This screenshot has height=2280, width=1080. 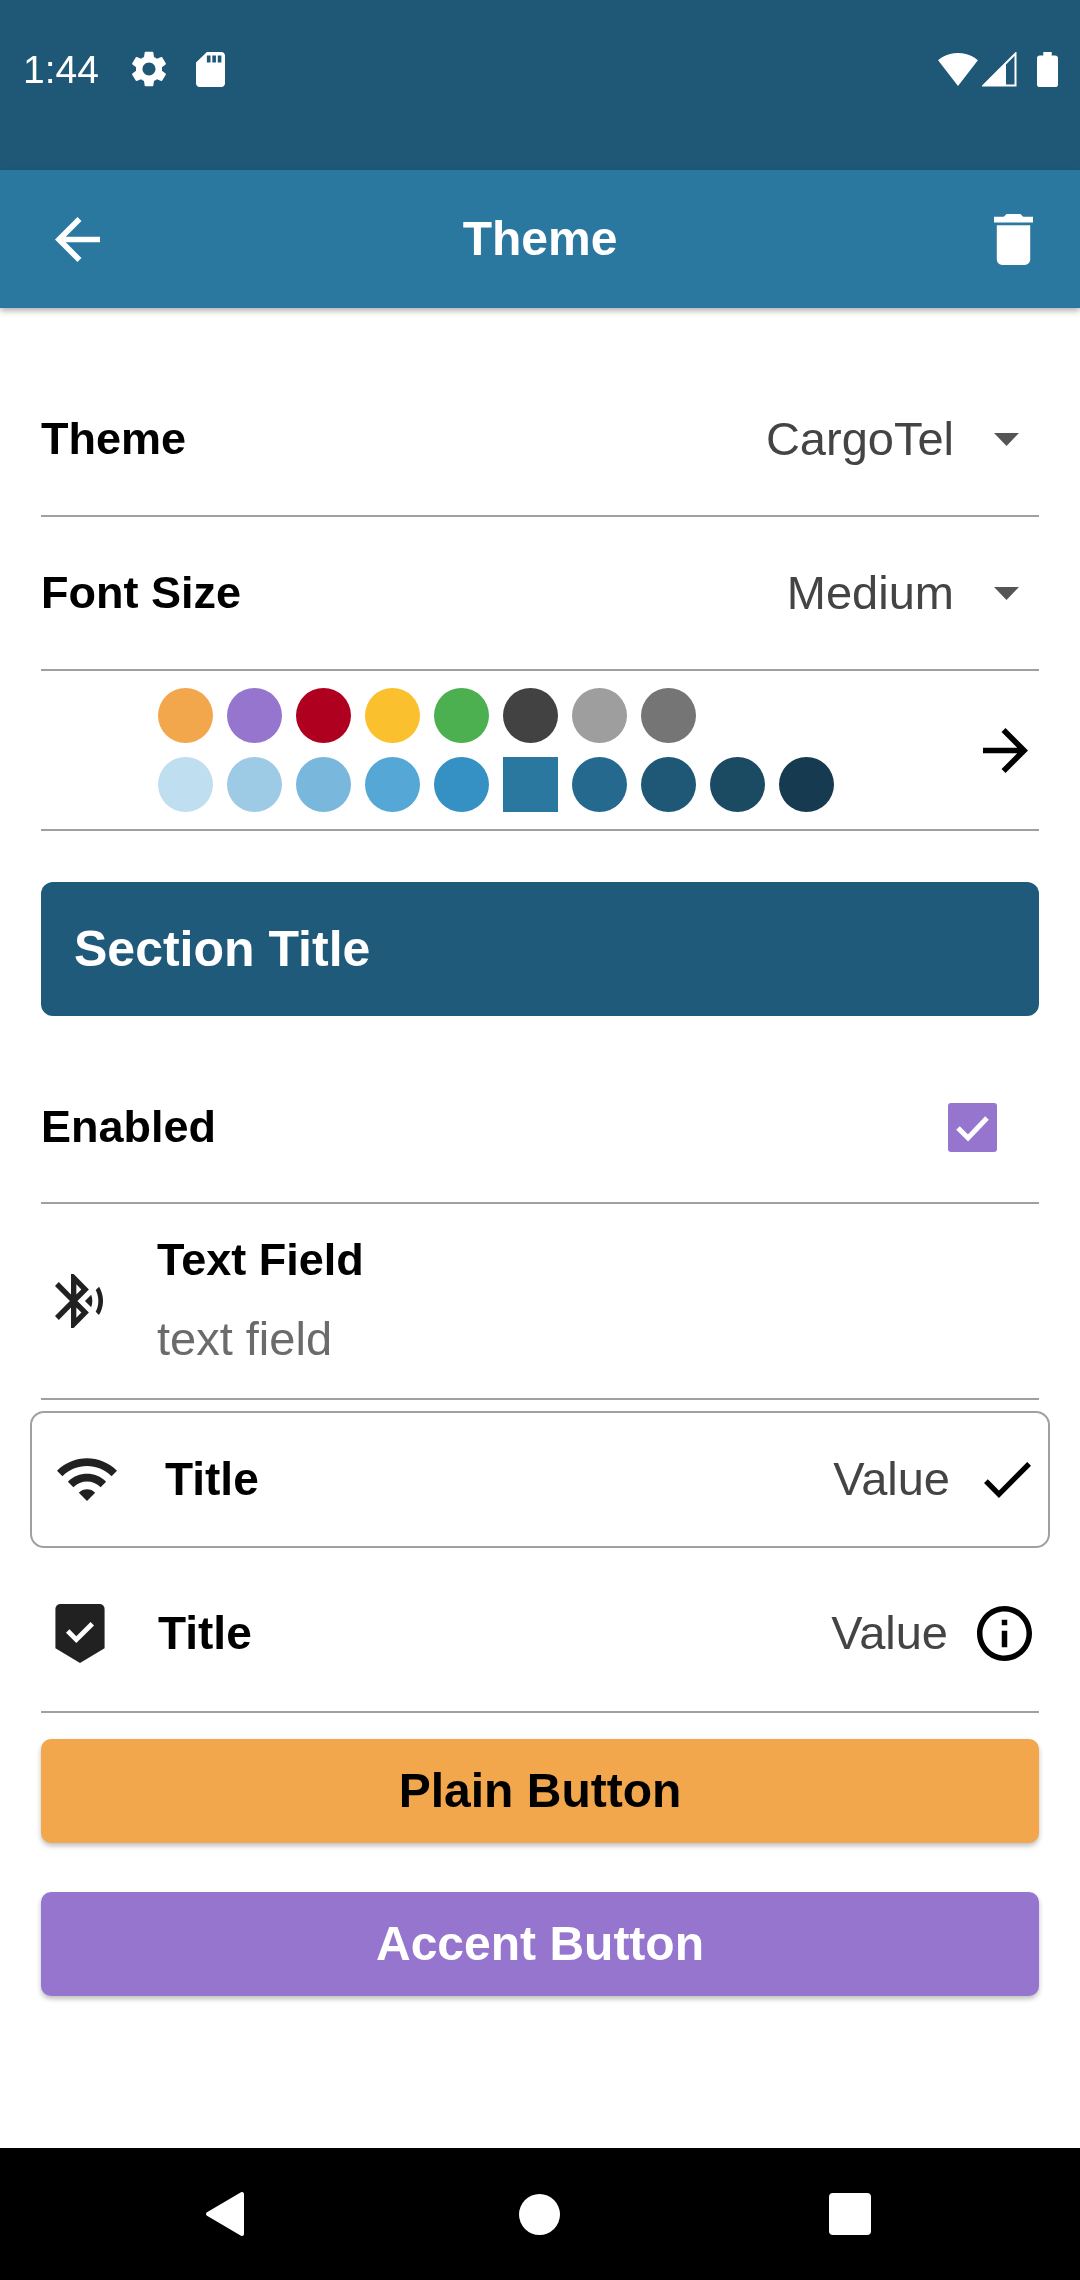 What do you see at coordinates (79, 1301) in the screenshot?
I see `bluetooth-icon` at bounding box center [79, 1301].